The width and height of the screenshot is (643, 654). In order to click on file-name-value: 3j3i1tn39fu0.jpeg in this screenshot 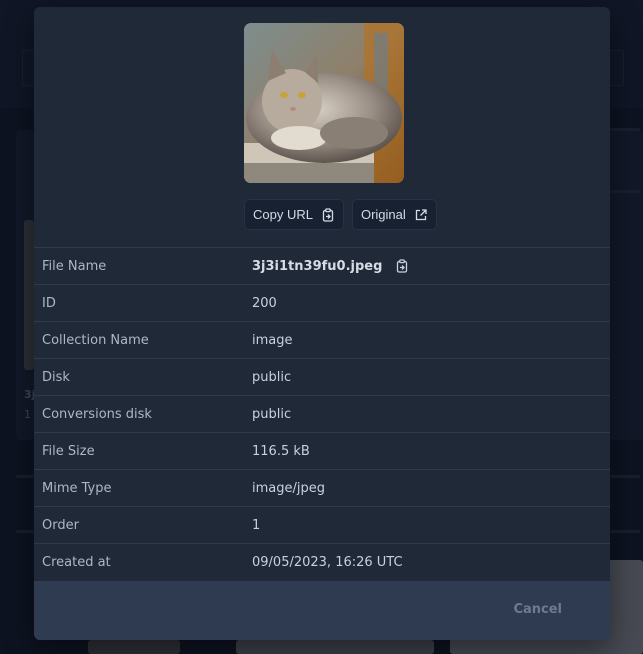, I will do `click(317, 266)`.